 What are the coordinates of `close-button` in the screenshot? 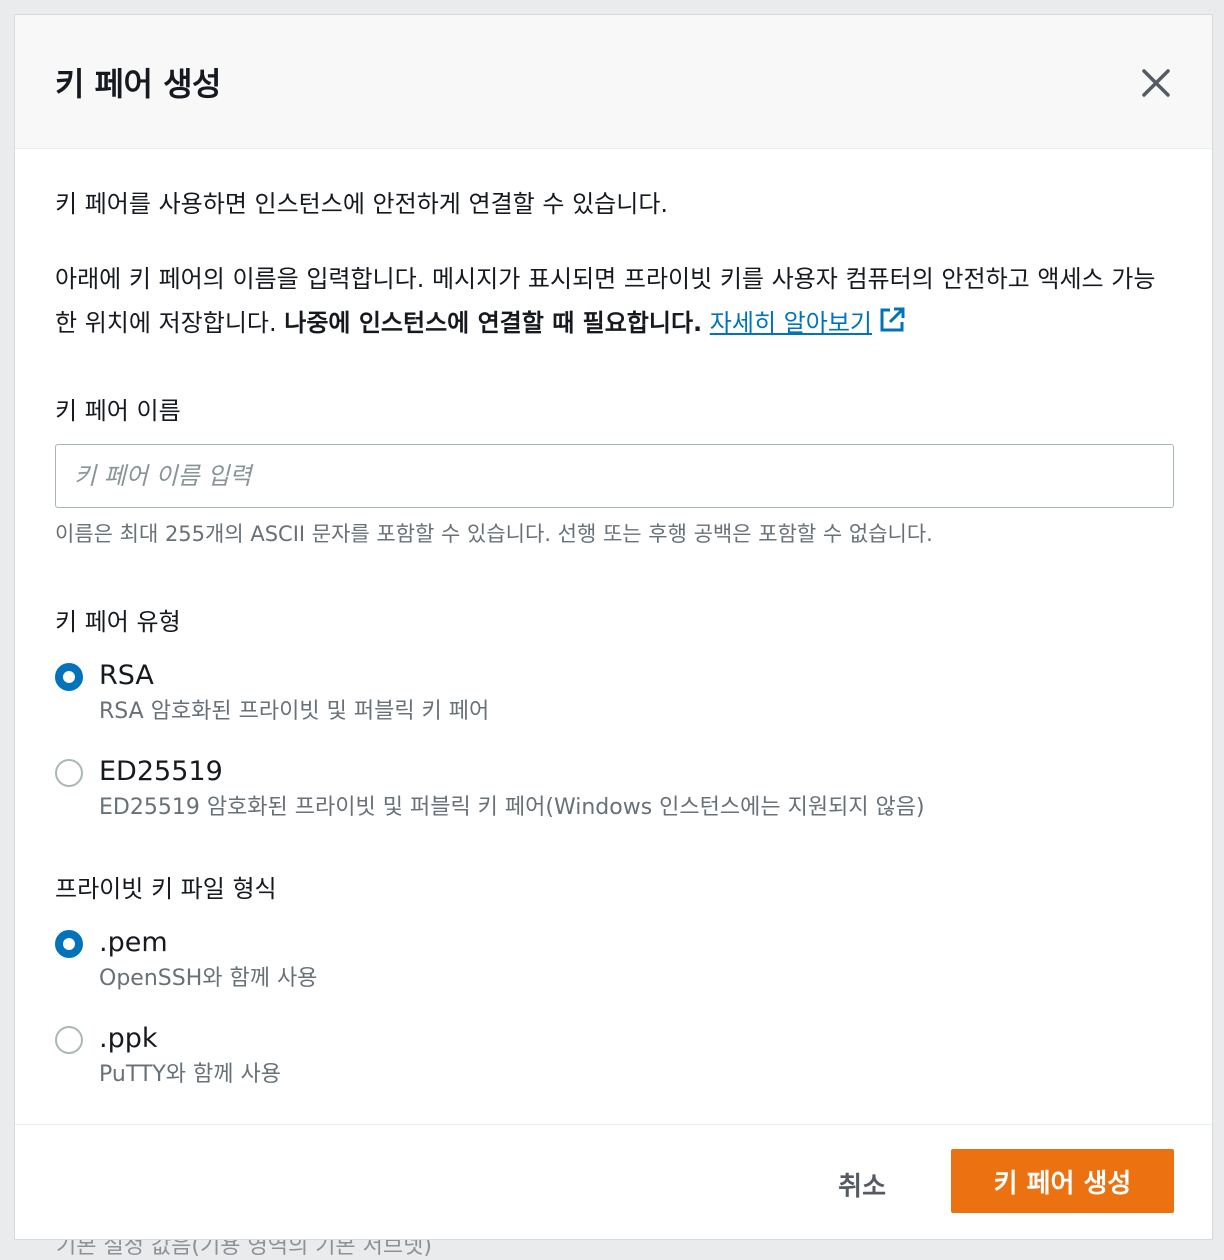 It's located at (1156, 83).